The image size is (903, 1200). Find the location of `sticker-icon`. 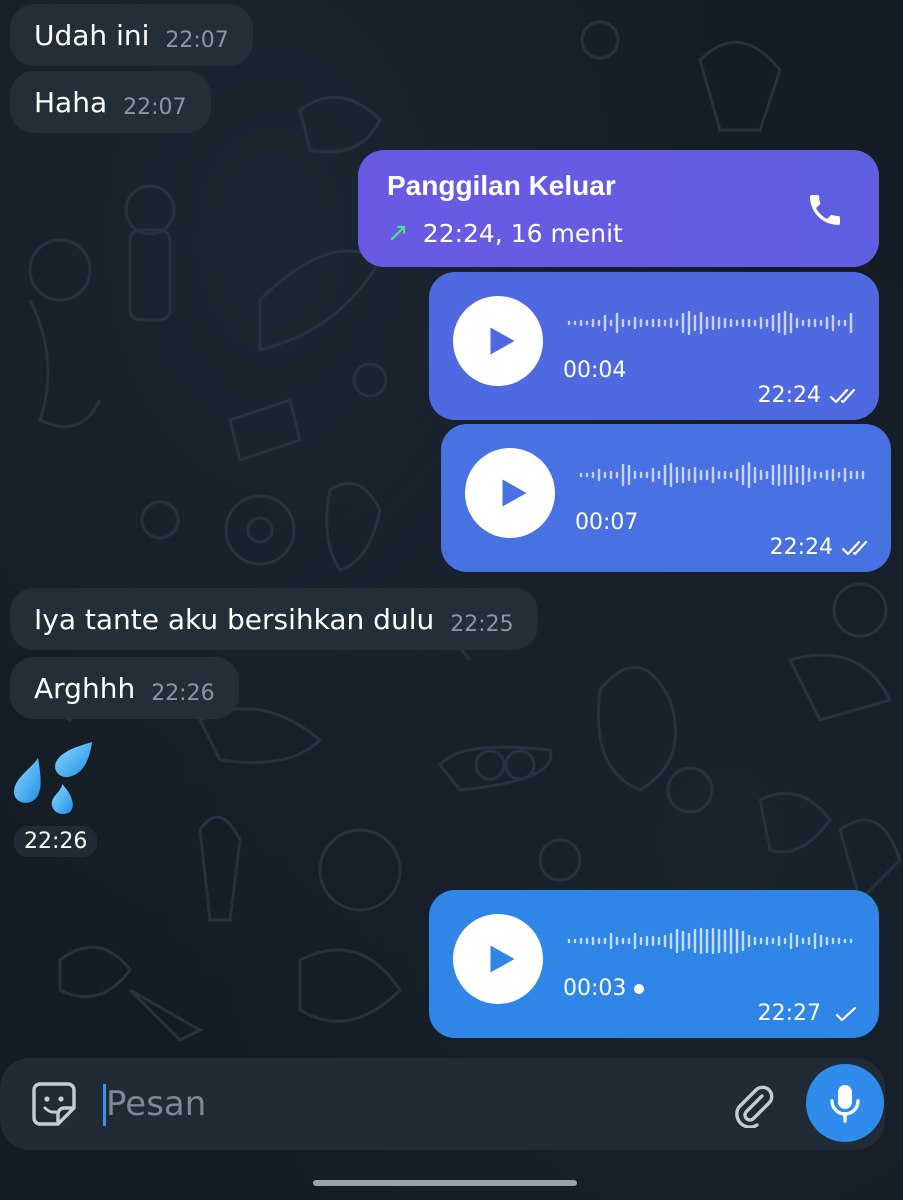

sticker-icon is located at coordinates (54, 1104).